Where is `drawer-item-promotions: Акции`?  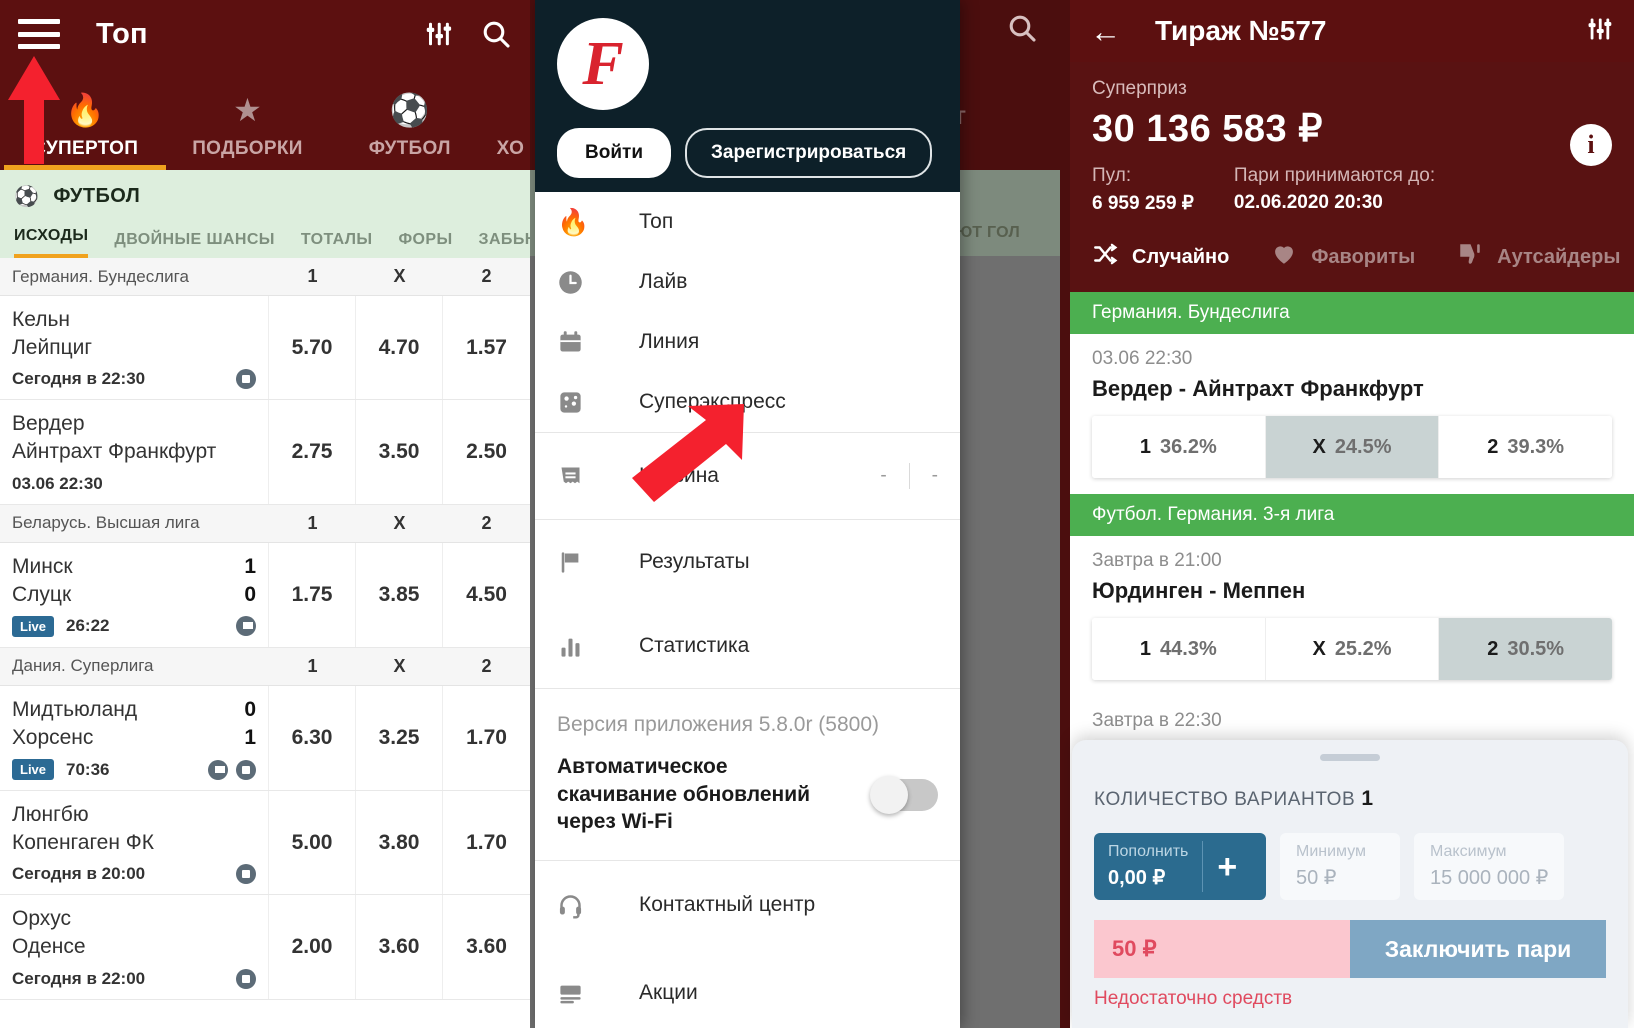 drawer-item-promotions: Акции is located at coordinates (747, 988).